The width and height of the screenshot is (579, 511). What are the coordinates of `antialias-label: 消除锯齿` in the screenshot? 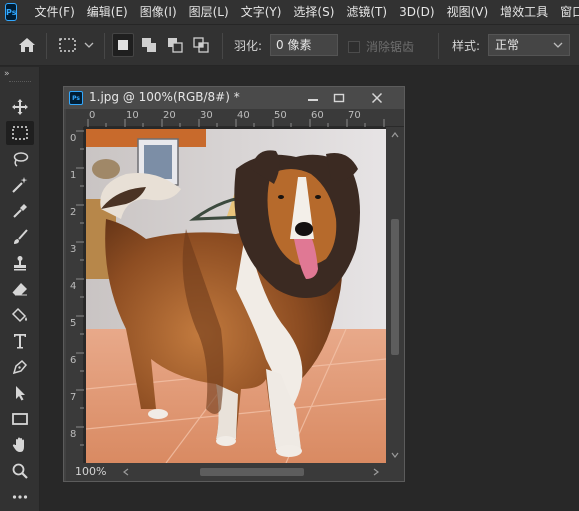 It's located at (390, 47).